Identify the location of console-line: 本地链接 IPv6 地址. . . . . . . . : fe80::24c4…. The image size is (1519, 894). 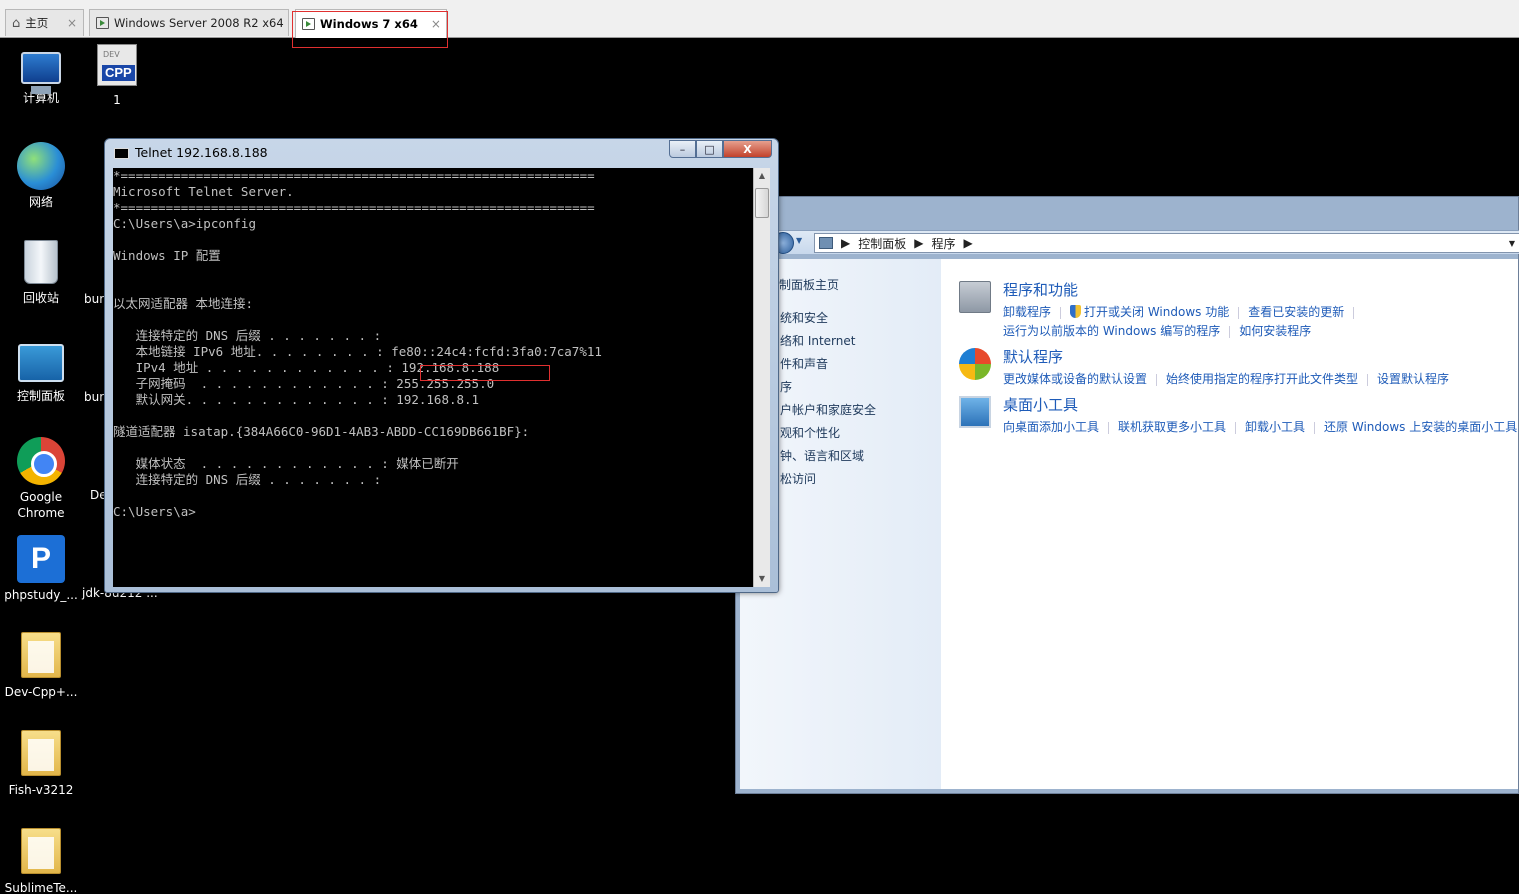
(357, 351).